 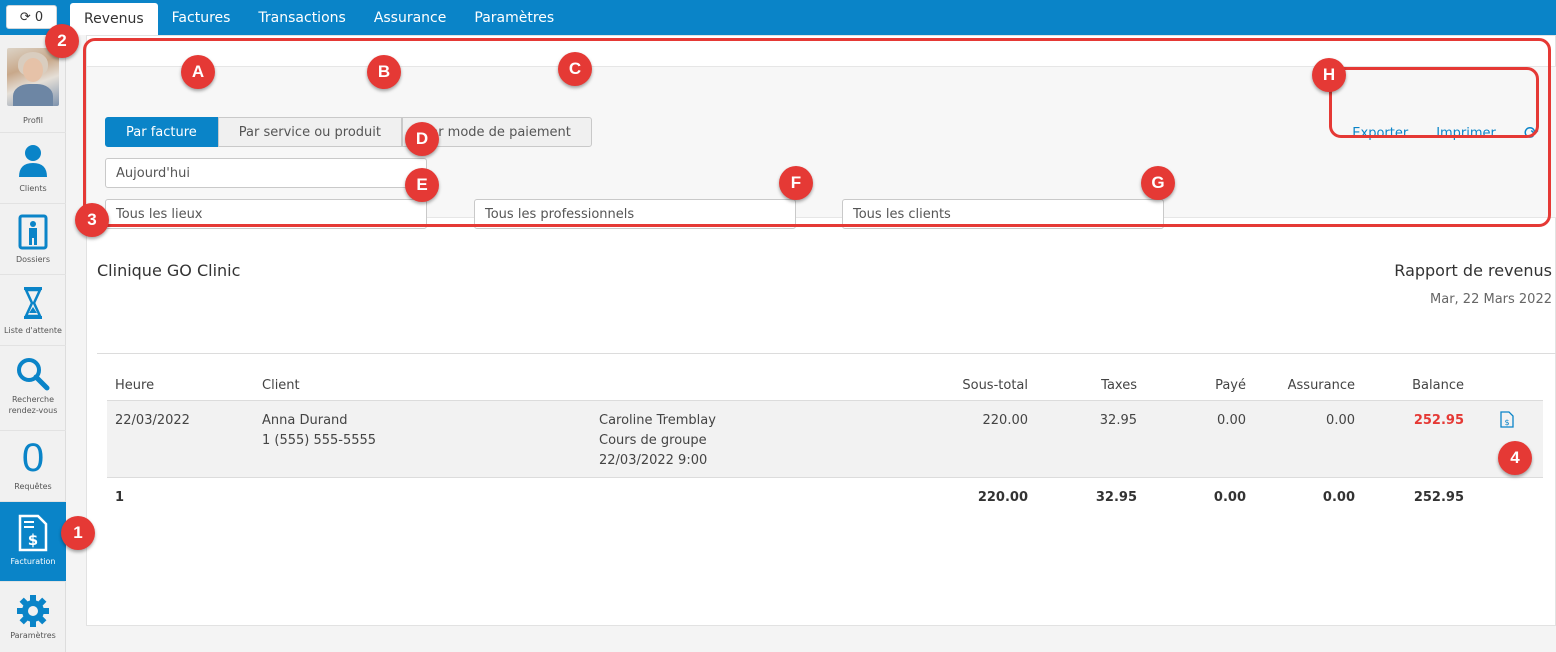 I want to click on sidebar-item-requetes: 0 Requêtes, so click(x=33, y=466).